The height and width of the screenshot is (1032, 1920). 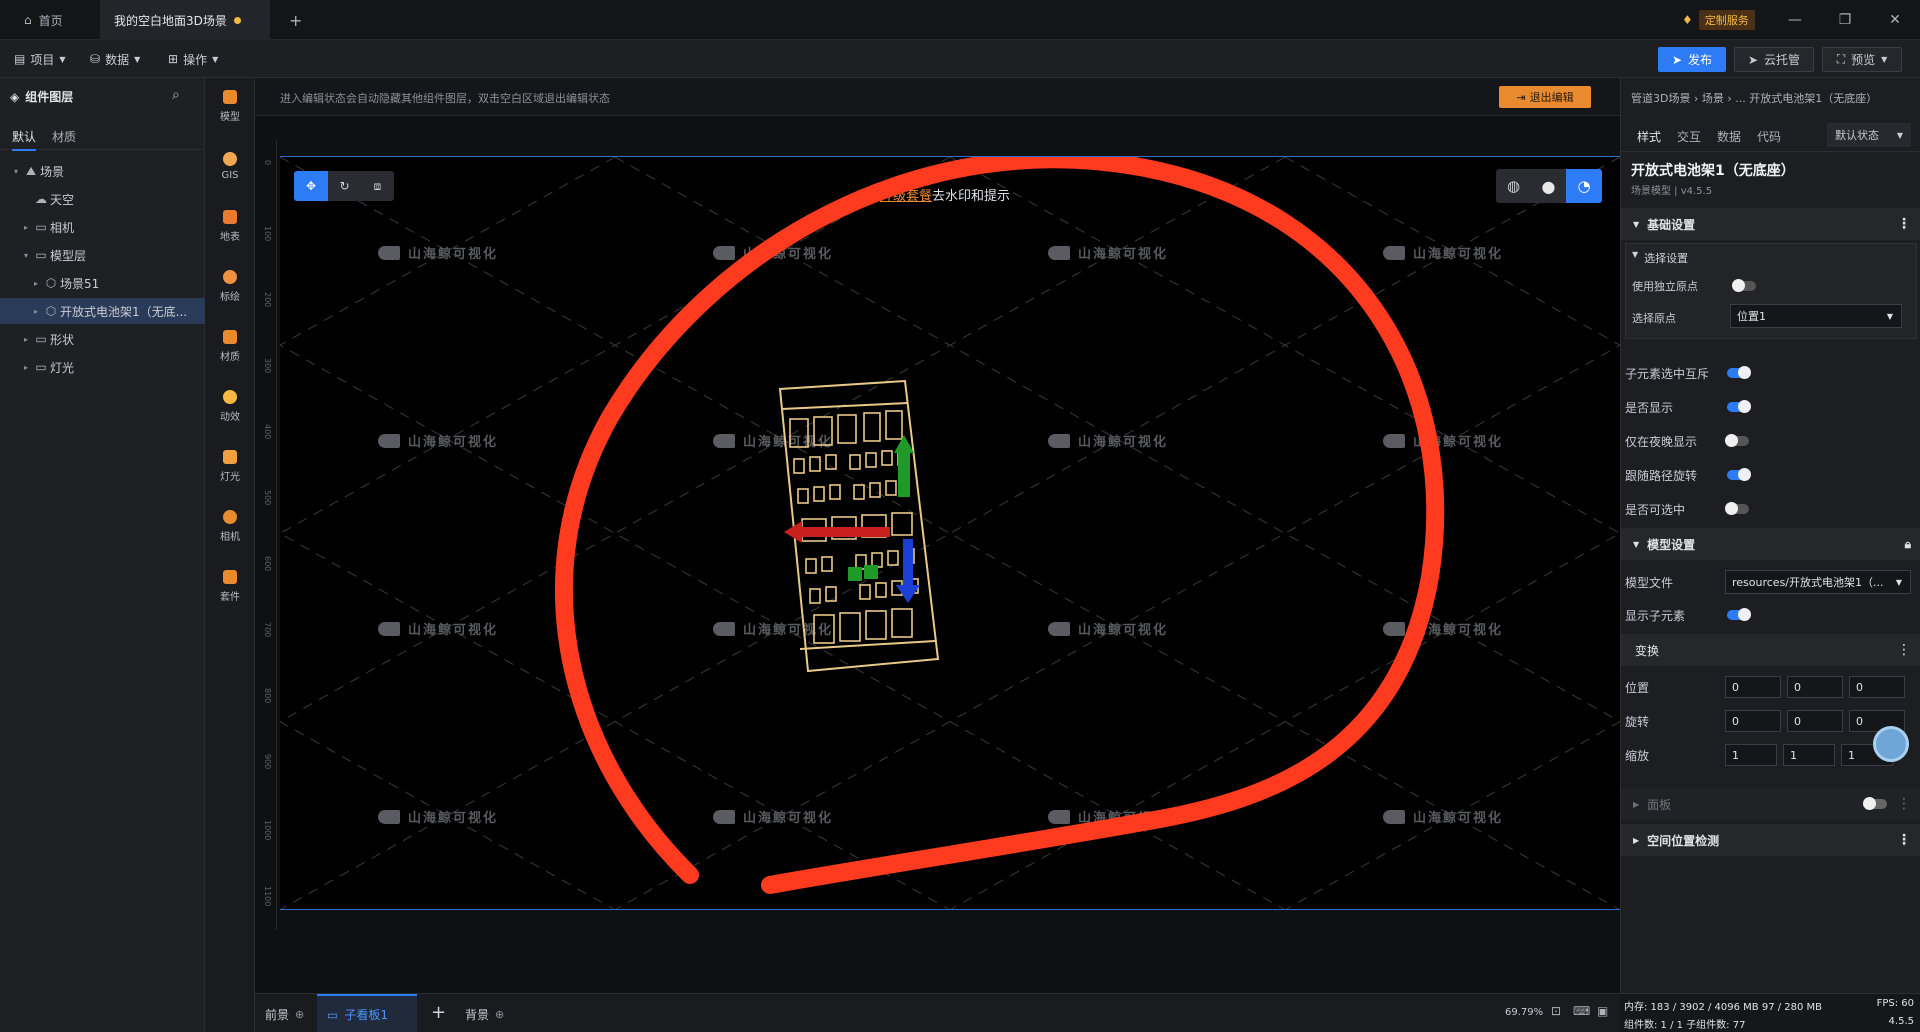 I want to click on exit-edit-button: ⇥ 退出编辑, so click(x=1545, y=97).